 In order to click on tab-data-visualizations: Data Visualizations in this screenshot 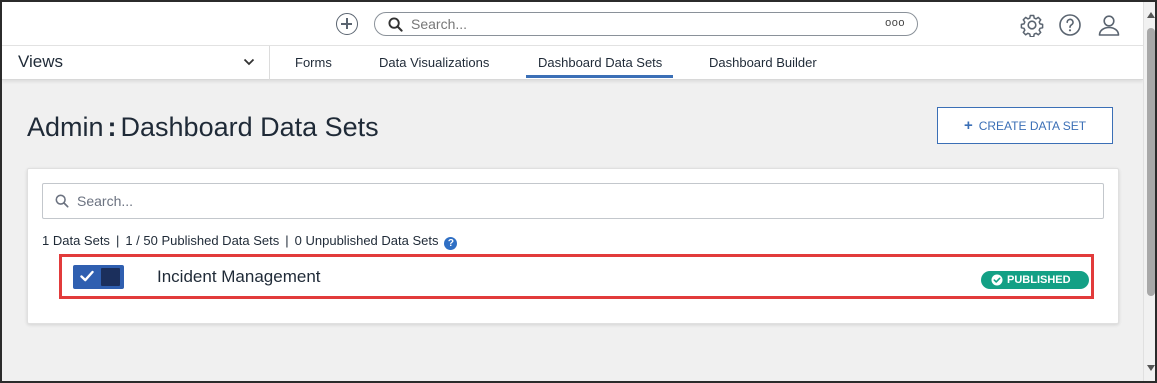, I will do `click(434, 62)`.